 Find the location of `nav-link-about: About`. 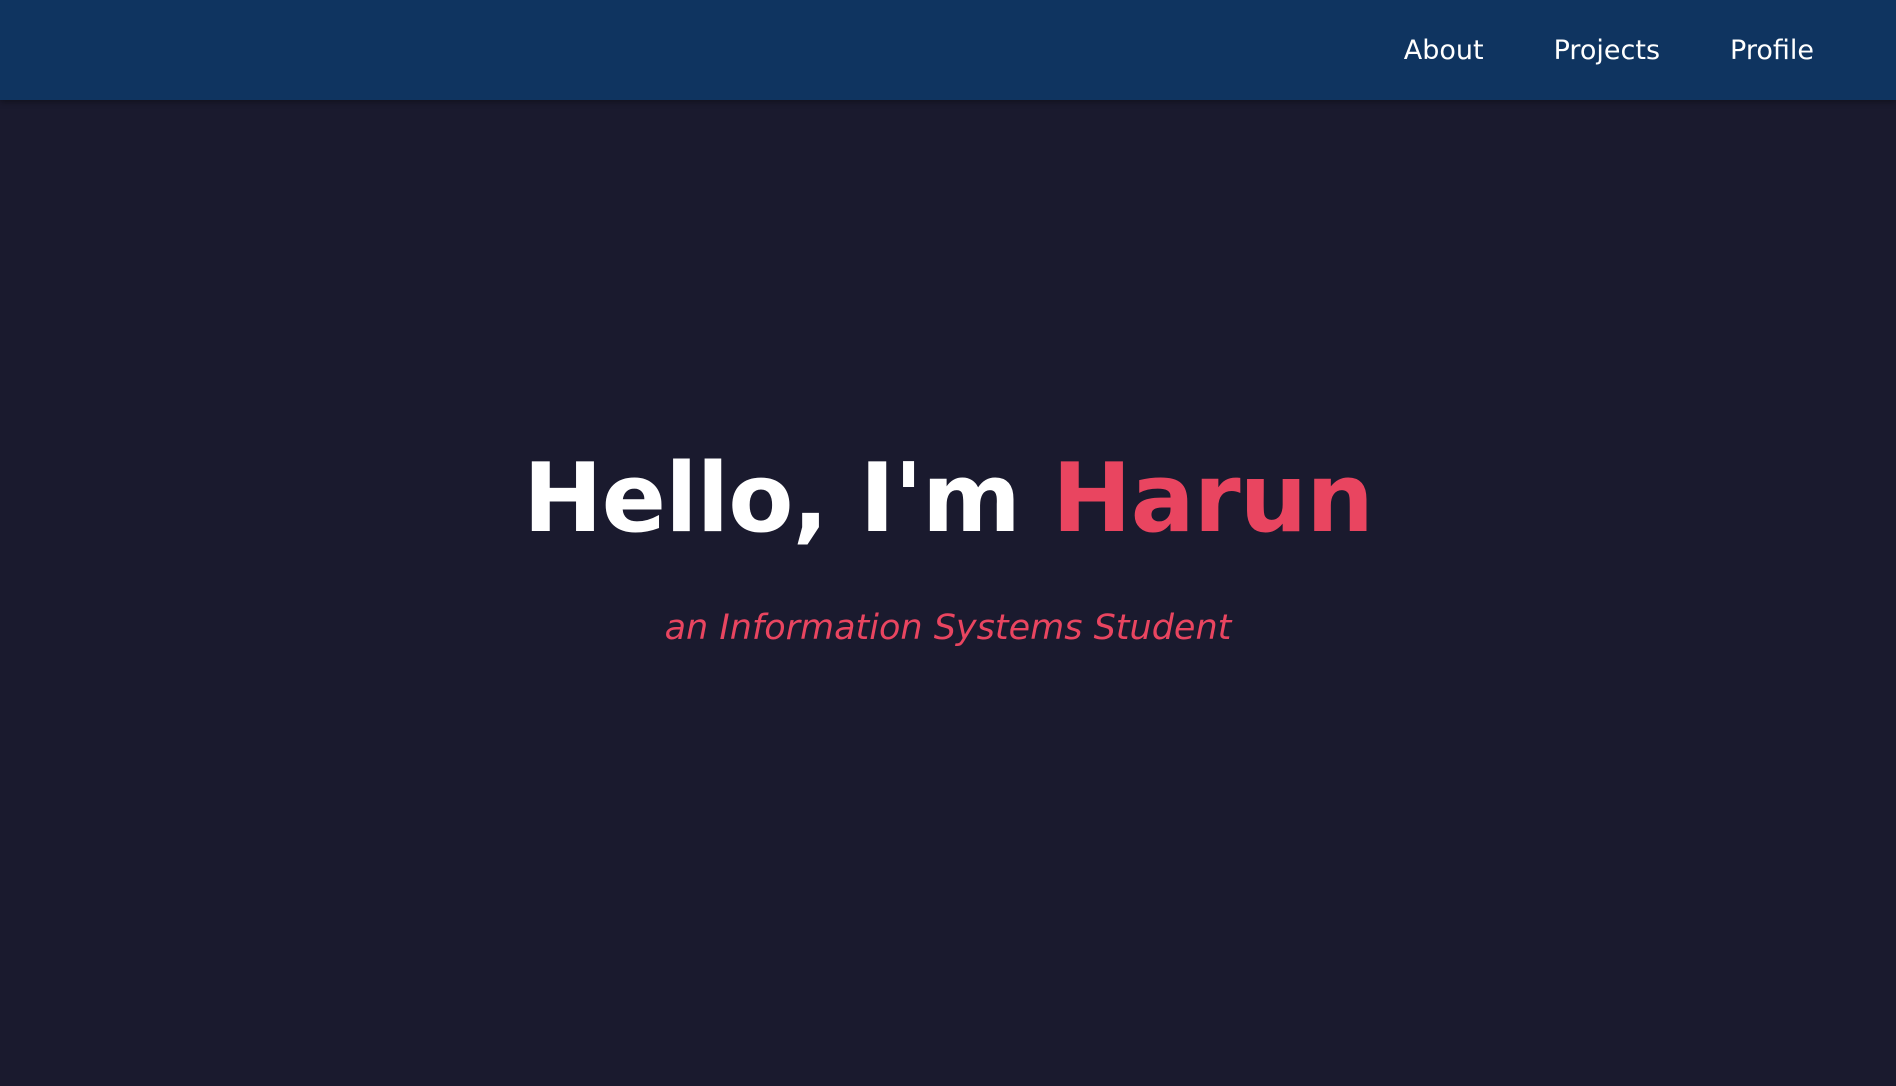

nav-link-about: About is located at coordinates (1444, 50).